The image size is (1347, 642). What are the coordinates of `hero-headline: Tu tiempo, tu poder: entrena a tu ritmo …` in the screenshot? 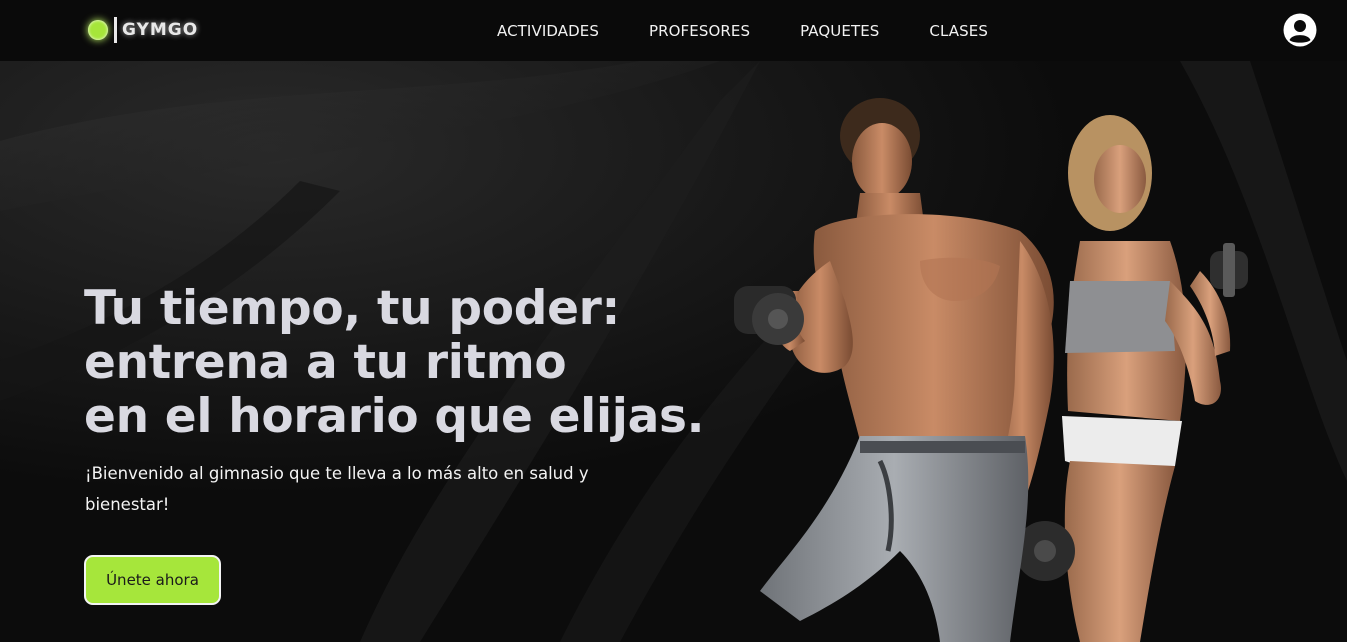 It's located at (404, 363).